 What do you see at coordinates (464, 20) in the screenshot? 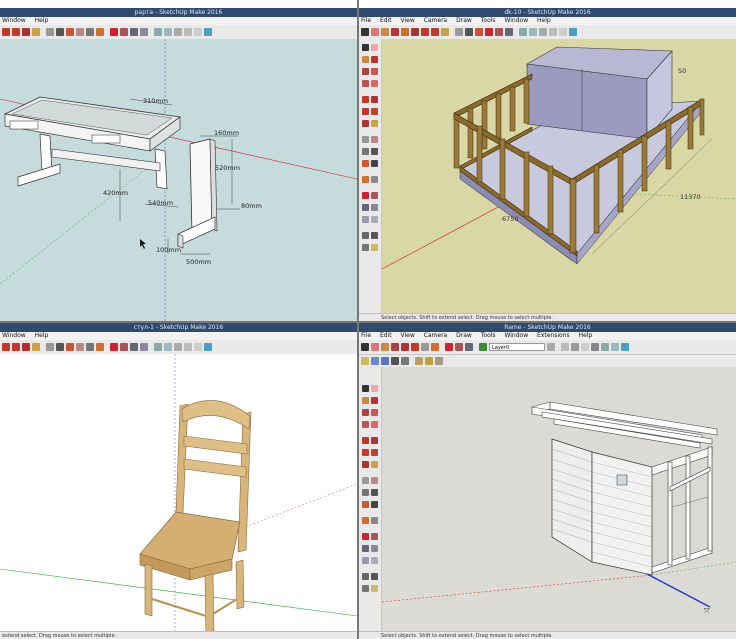
I see `menu-draw: Draw` at bounding box center [464, 20].